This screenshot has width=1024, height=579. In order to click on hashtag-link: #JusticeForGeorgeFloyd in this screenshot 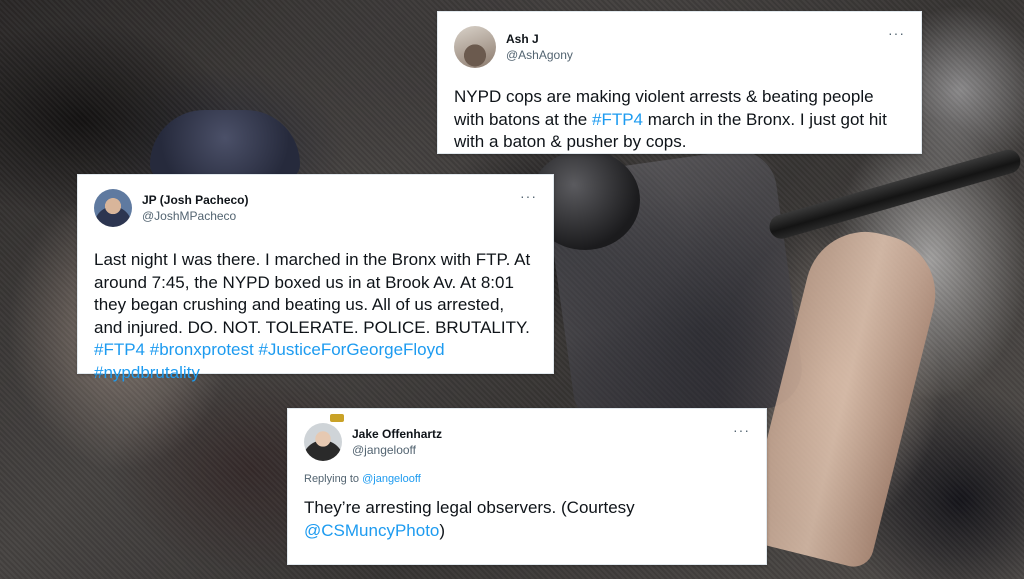, I will do `click(351, 349)`.